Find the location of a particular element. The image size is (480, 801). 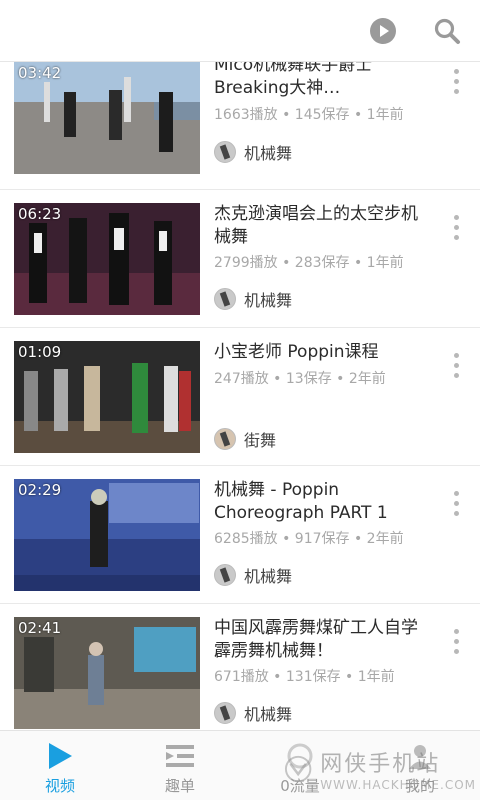

search-button is located at coordinates (447, 31).